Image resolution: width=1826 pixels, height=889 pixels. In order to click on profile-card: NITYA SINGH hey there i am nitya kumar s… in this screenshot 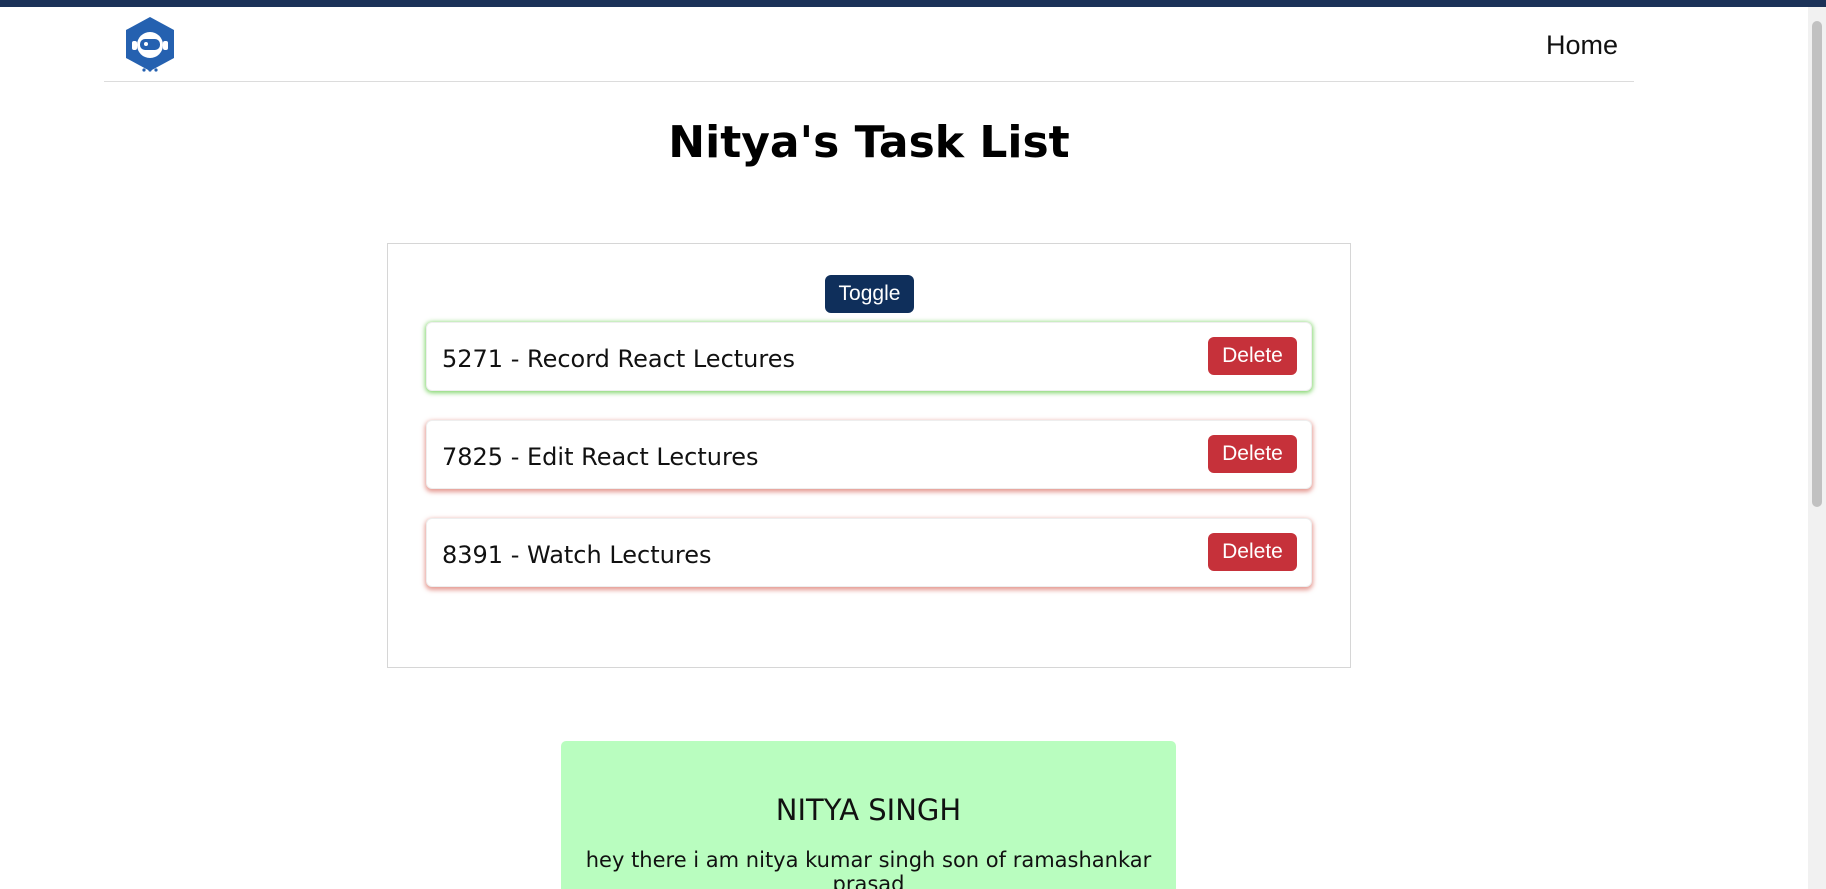, I will do `click(868, 815)`.